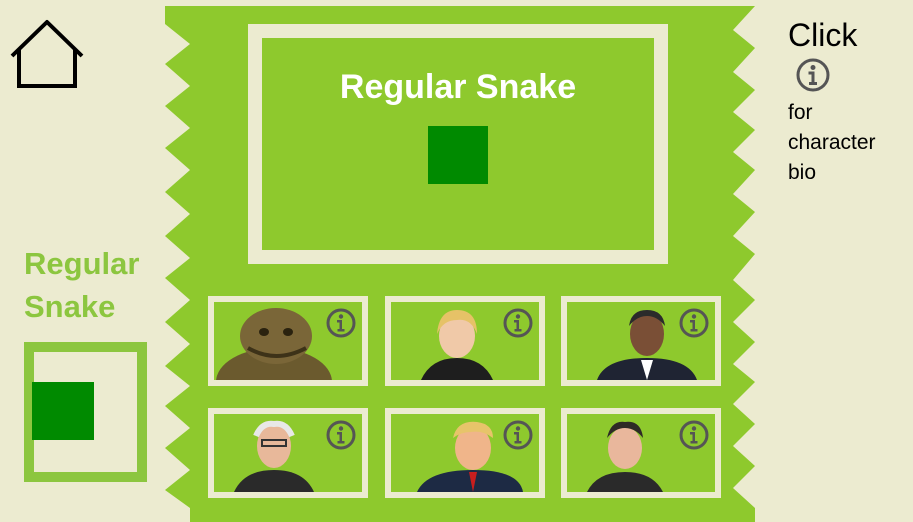 The image size is (913, 522). I want to click on selected-character-name: Regular Snake, so click(82, 285).